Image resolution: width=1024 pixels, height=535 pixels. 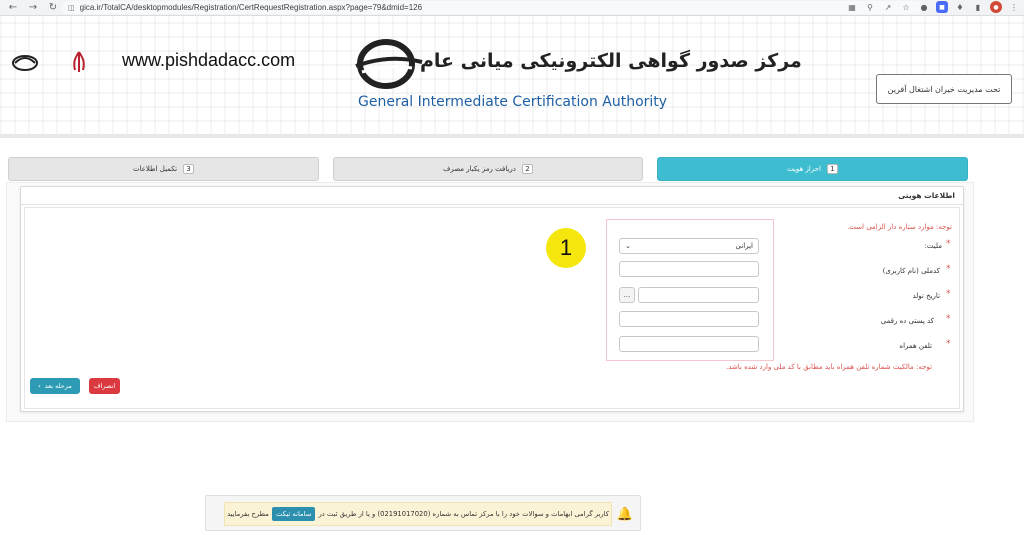 What do you see at coordinates (293, 514) in the screenshot?
I see `ticket-system-button: سامانه تیکت` at bounding box center [293, 514].